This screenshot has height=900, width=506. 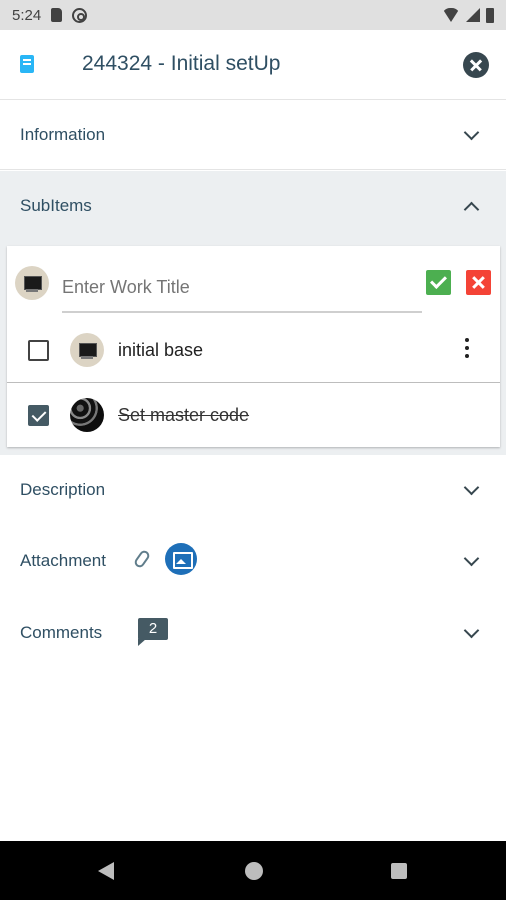 I want to click on paperclip-icon, so click(x=142, y=559).